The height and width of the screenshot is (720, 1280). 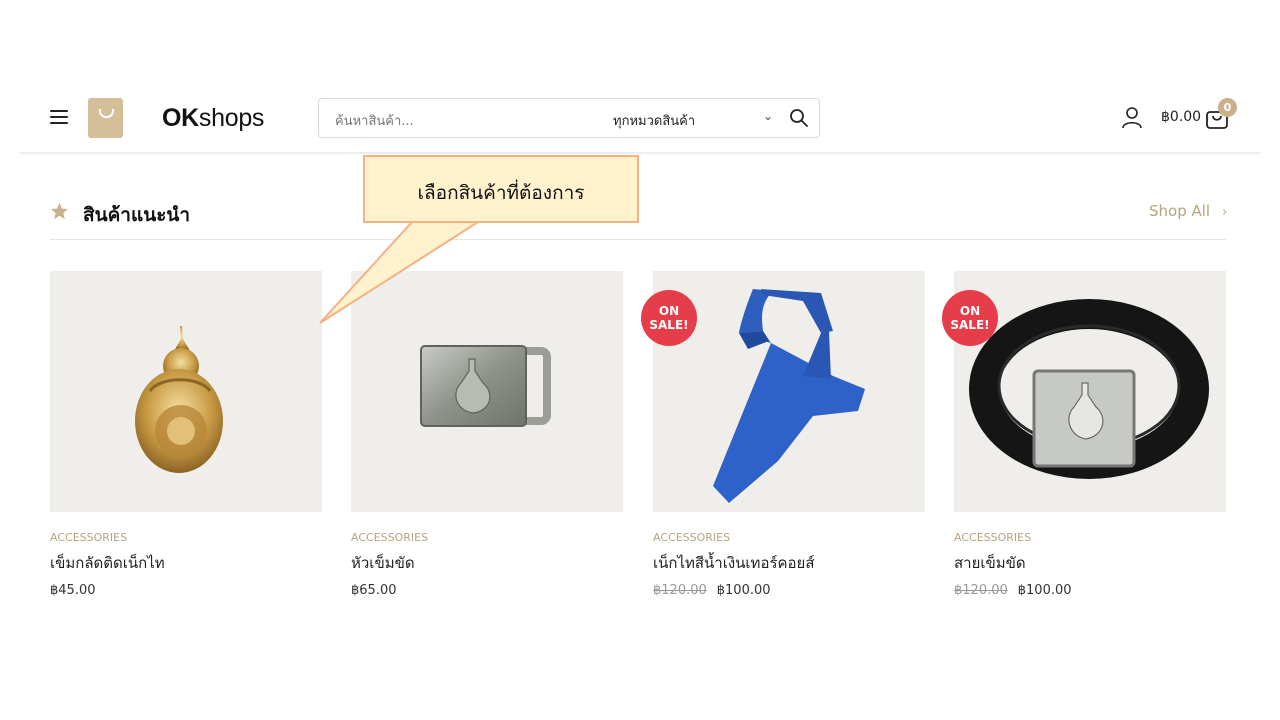 What do you see at coordinates (186, 590) in the screenshot?
I see `product-price: ฿45.00` at bounding box center [186, 590].